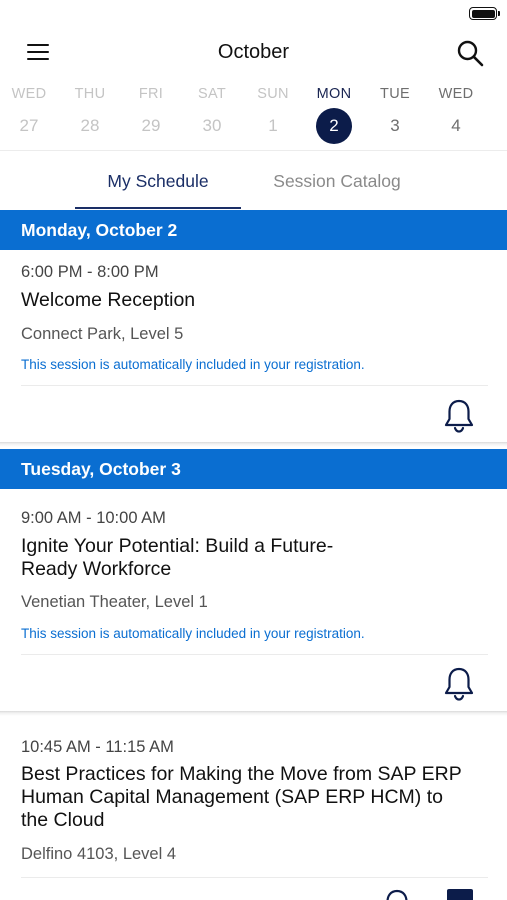 This screenshot has width=507, height=900. Describe the element at coordinates (151, 125) in the screenshot. I see `day-number: 29` at that location.